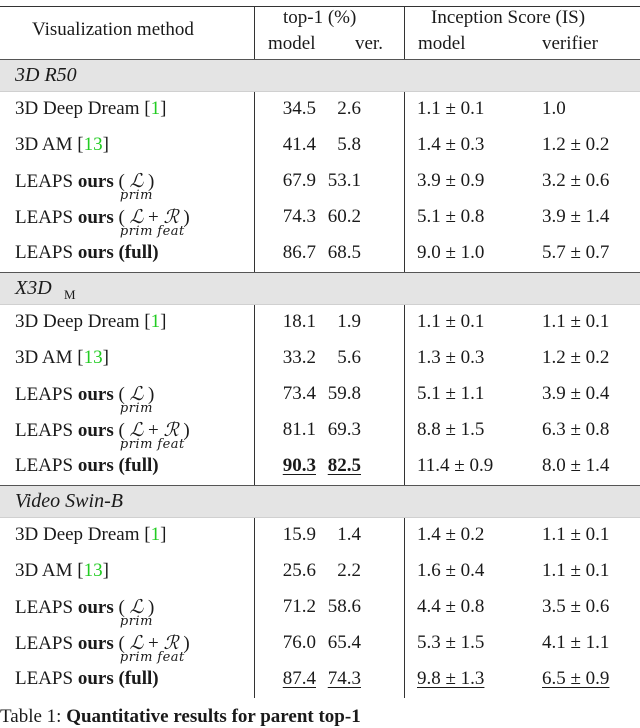 This screenshot has width=640, height=728. What do you see at coordinates (46, 75) in the screenshot?
I see `section-title: 3D R50` at bounding box center [46, 75].